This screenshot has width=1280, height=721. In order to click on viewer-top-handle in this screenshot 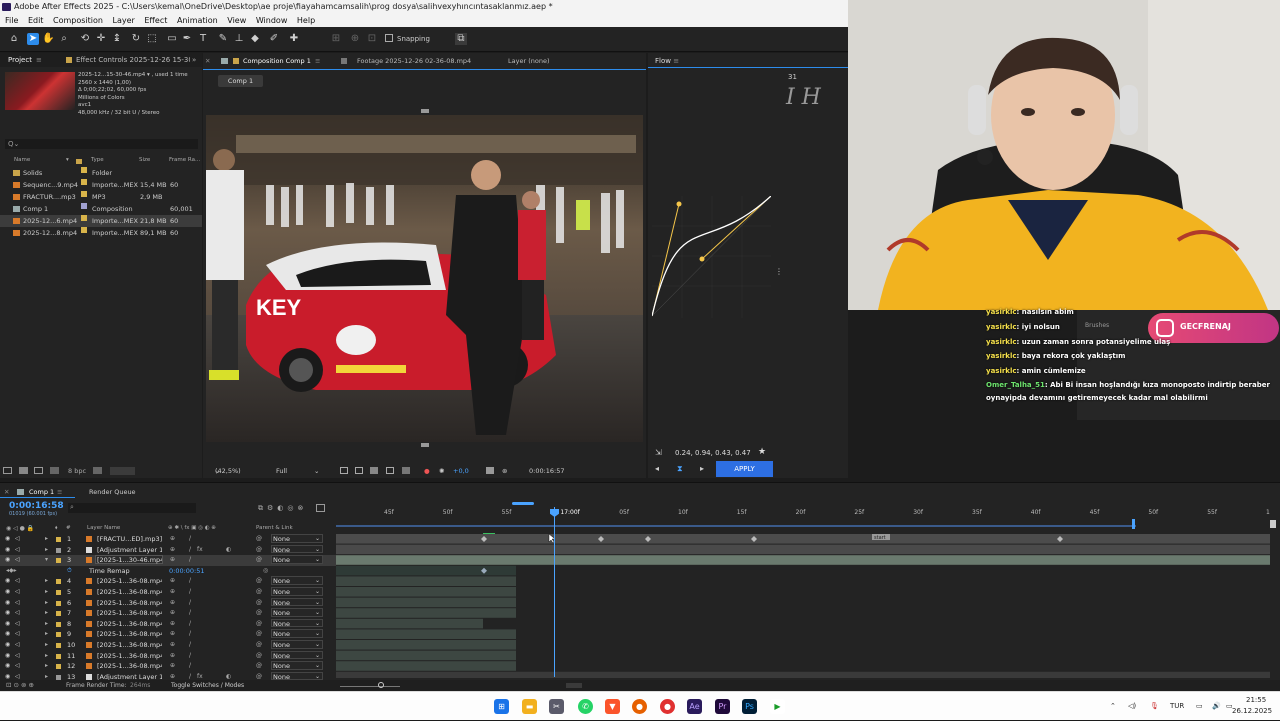, I will do `click(425, 111)`.